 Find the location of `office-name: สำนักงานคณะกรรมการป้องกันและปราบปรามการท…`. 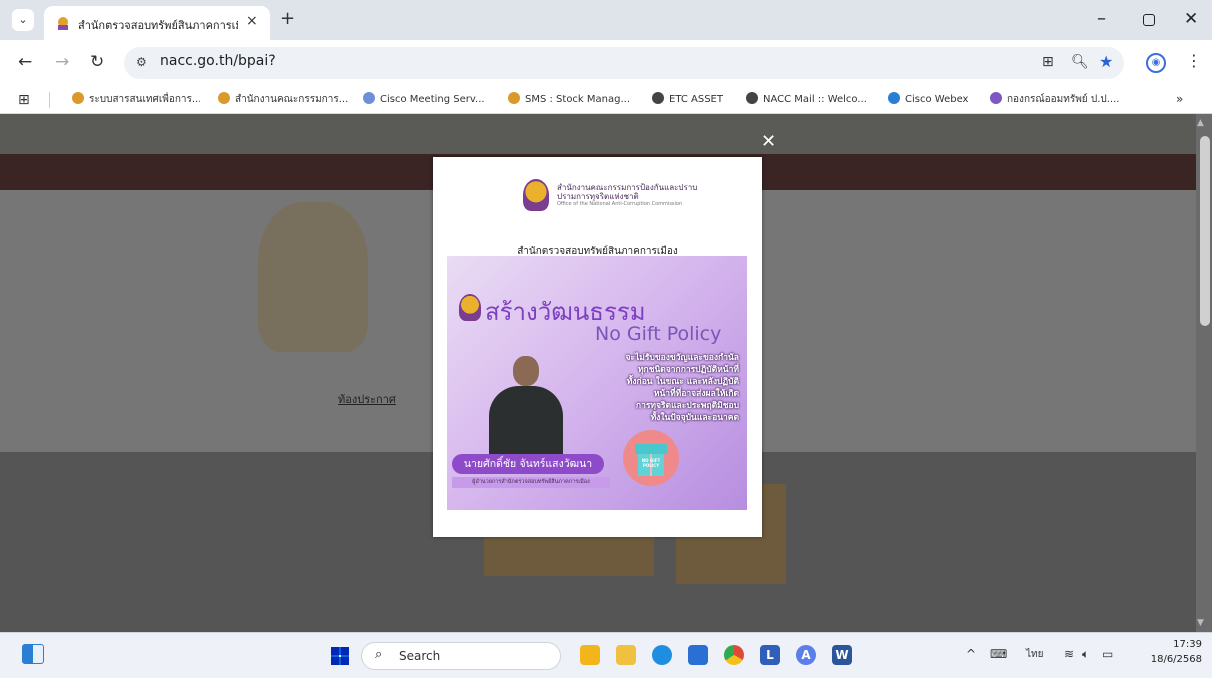

office-name: สำนักงานคณะกรรมการป้องกันและปราบปรามการท… is located at coordinates (627, 192).